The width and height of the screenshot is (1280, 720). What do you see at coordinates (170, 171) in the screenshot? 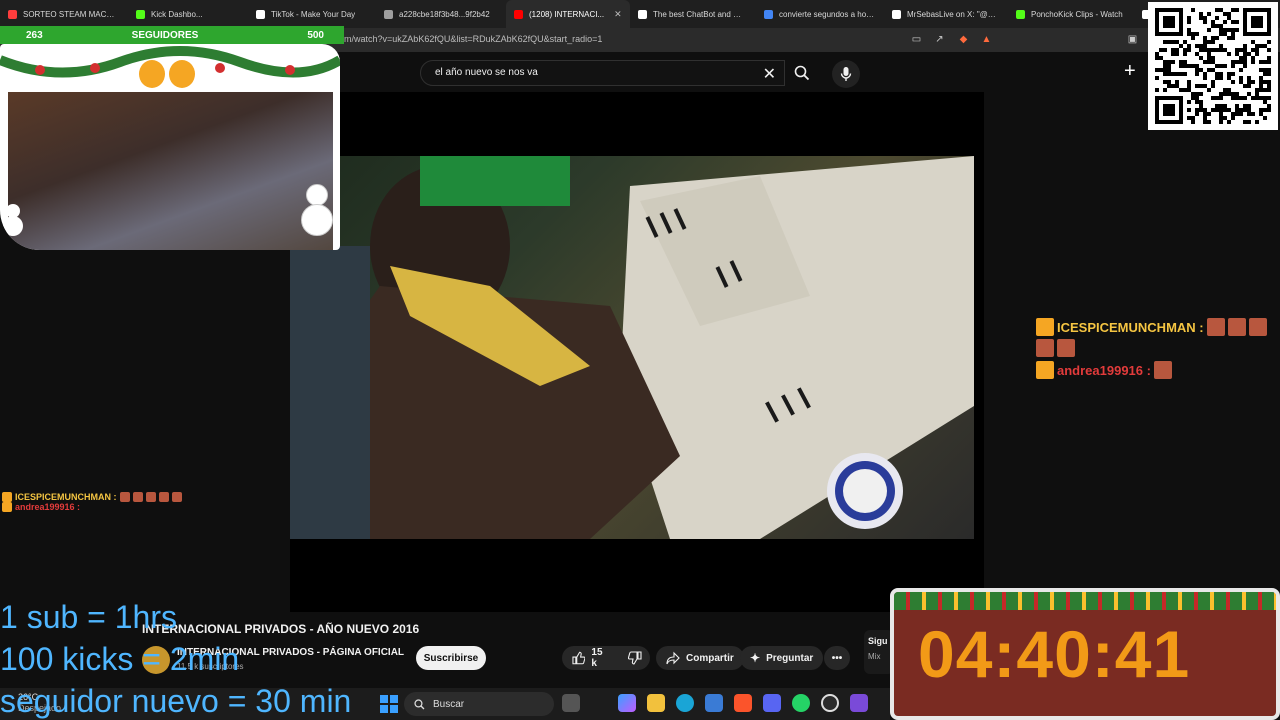
I see `webcam-feed` at bounding box center [170, 171].